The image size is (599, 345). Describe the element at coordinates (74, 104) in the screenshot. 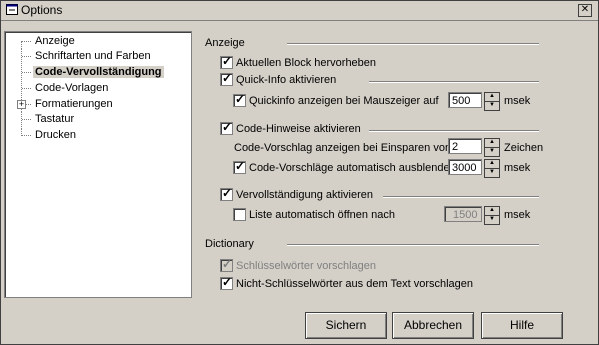

I see `tree-item-label: Formatierungen` at that location.